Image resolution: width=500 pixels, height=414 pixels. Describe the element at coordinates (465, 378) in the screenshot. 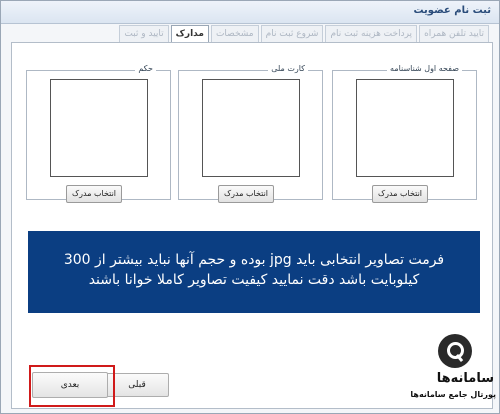

I see `watermark-brand: سامانه‌ها` at that location.